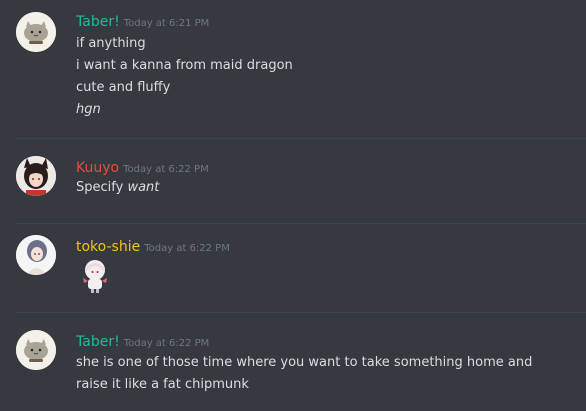  I want to click on message-text: if anything, so click(111, 43).